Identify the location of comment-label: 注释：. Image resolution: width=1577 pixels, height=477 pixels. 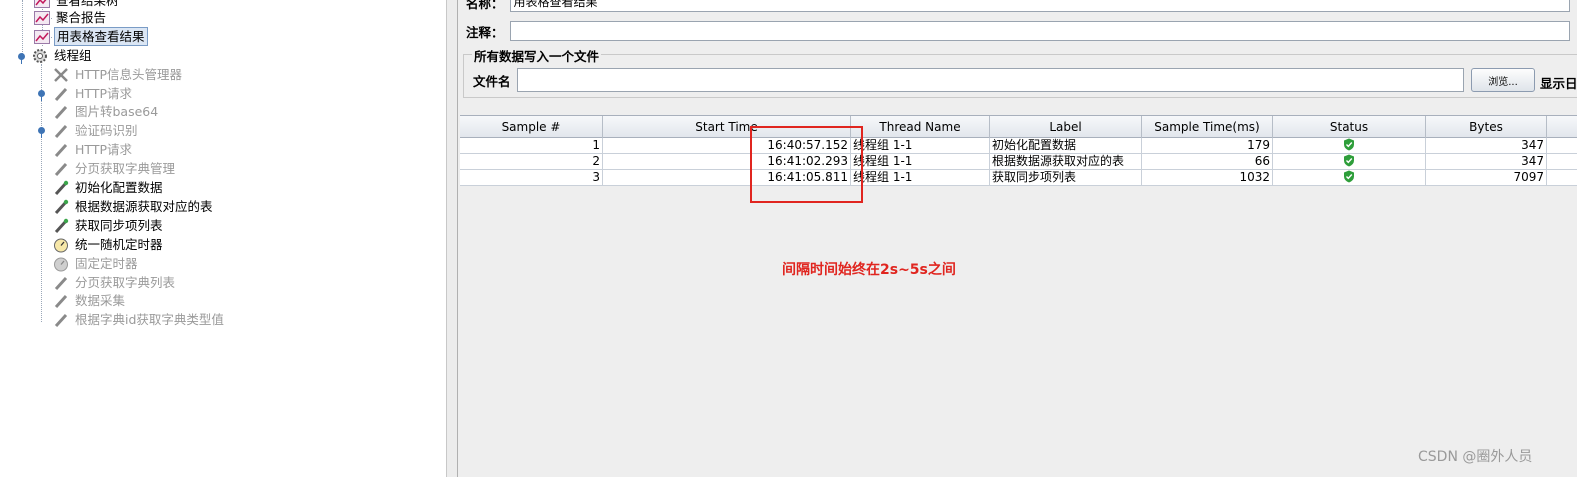
(485, 32).